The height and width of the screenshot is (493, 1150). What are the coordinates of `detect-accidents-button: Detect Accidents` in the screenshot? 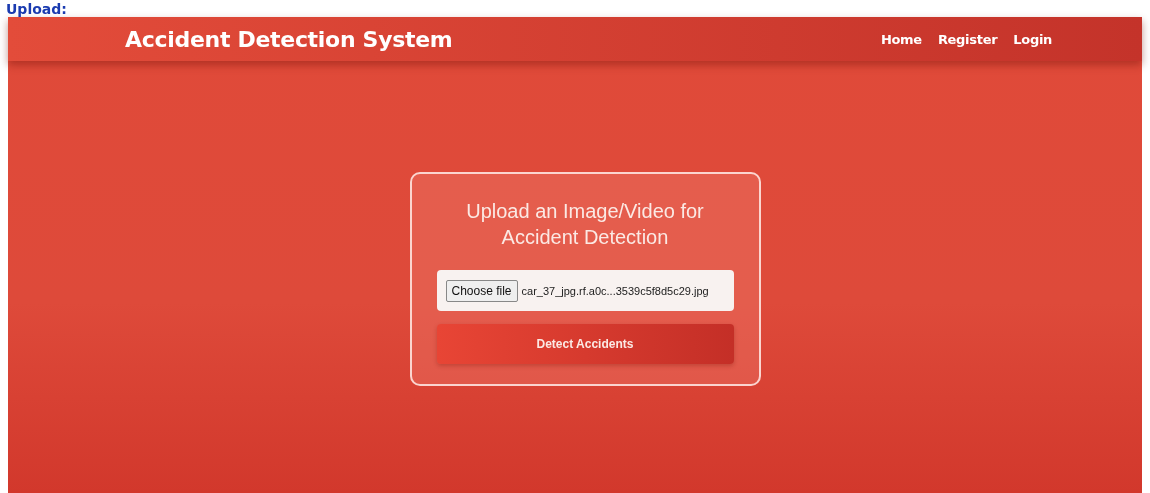 It's located at (585, 344).